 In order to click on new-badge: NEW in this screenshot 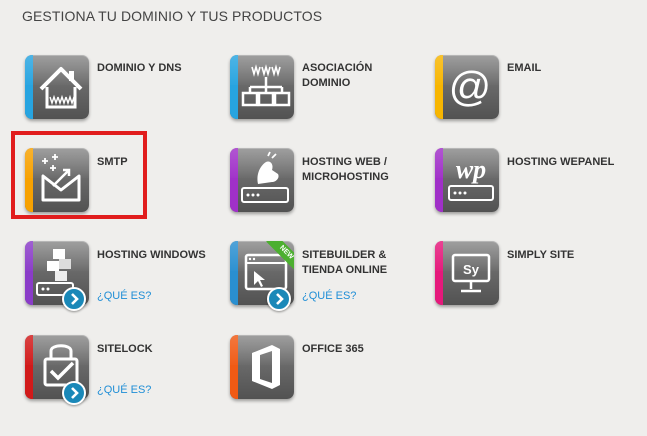, I will do `click(279, 256)`.